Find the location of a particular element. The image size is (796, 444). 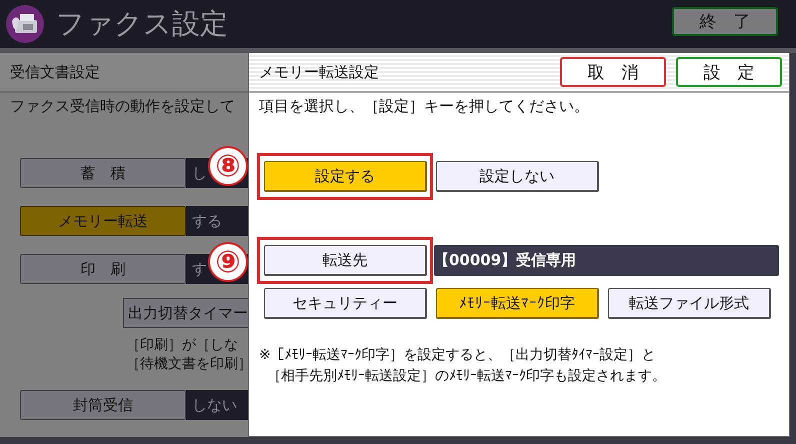

option-button: 転送ファイル形式 is located at coordinates (689, 303).